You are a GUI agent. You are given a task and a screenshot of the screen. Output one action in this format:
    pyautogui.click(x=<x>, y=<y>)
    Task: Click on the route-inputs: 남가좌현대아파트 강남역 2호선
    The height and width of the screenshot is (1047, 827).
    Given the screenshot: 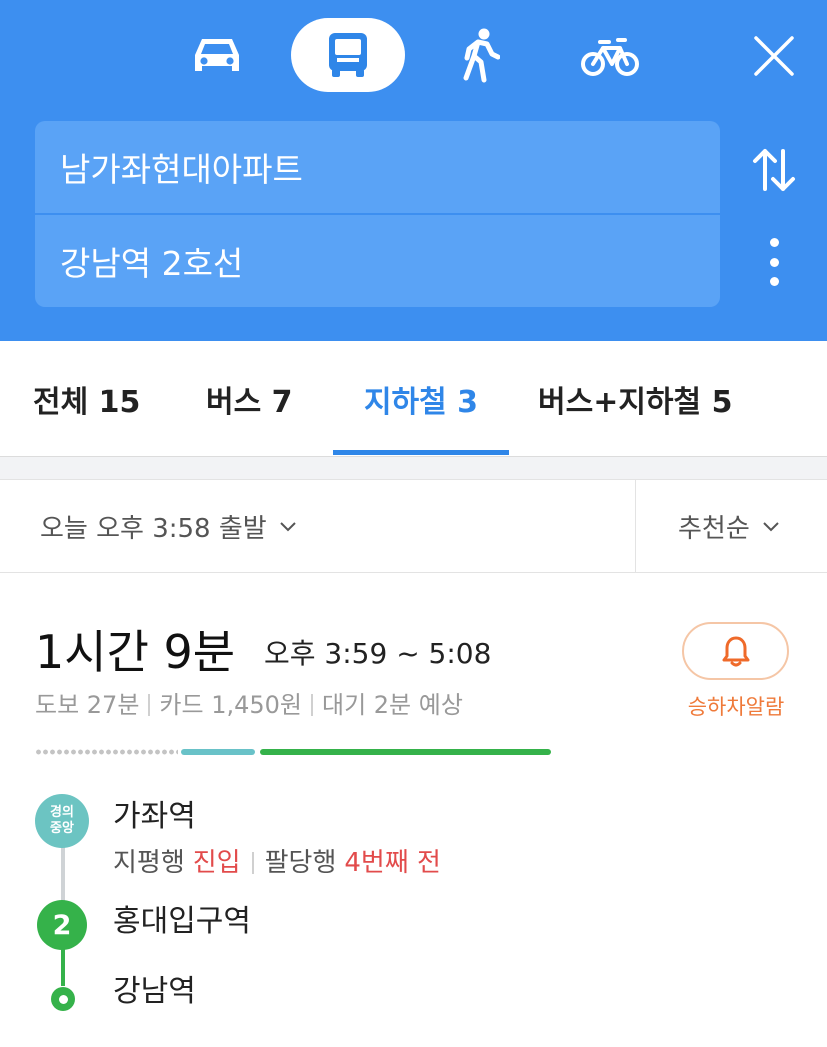 What is the action you would take?
    pyautogui.click(x=377, y=214)
    